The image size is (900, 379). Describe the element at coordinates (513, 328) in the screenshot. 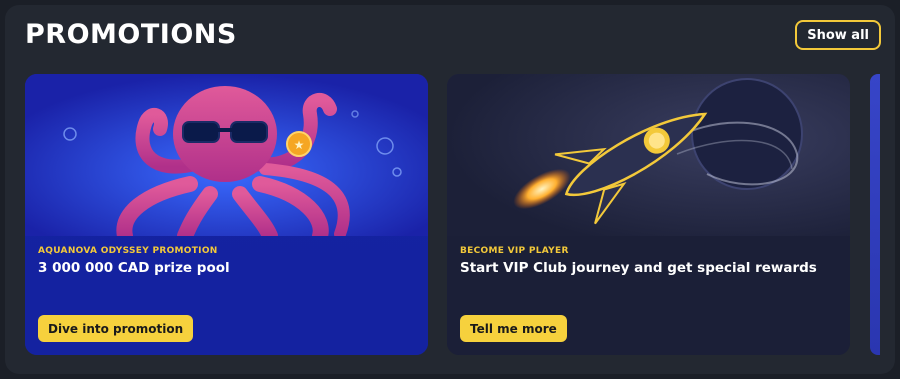

I see `tell-me-more-button: Tell me more` at that location.